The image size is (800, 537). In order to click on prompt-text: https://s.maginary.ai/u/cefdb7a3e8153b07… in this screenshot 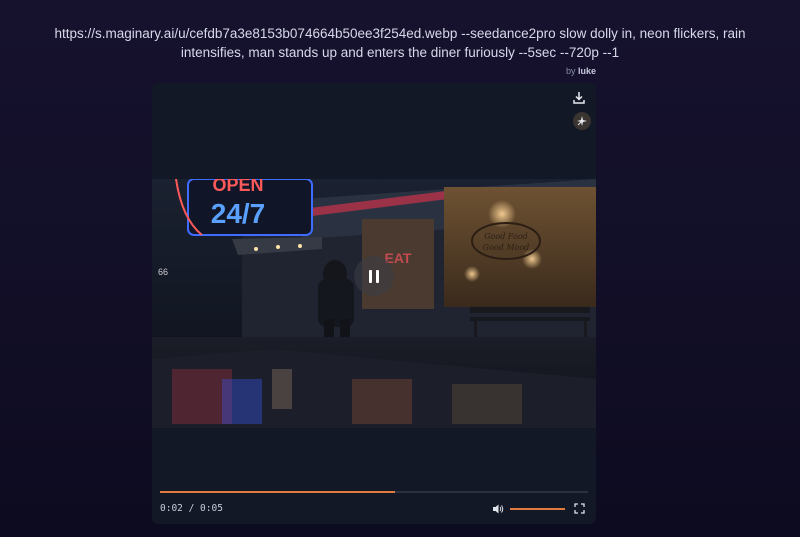, I will do `click(400, 43)`.